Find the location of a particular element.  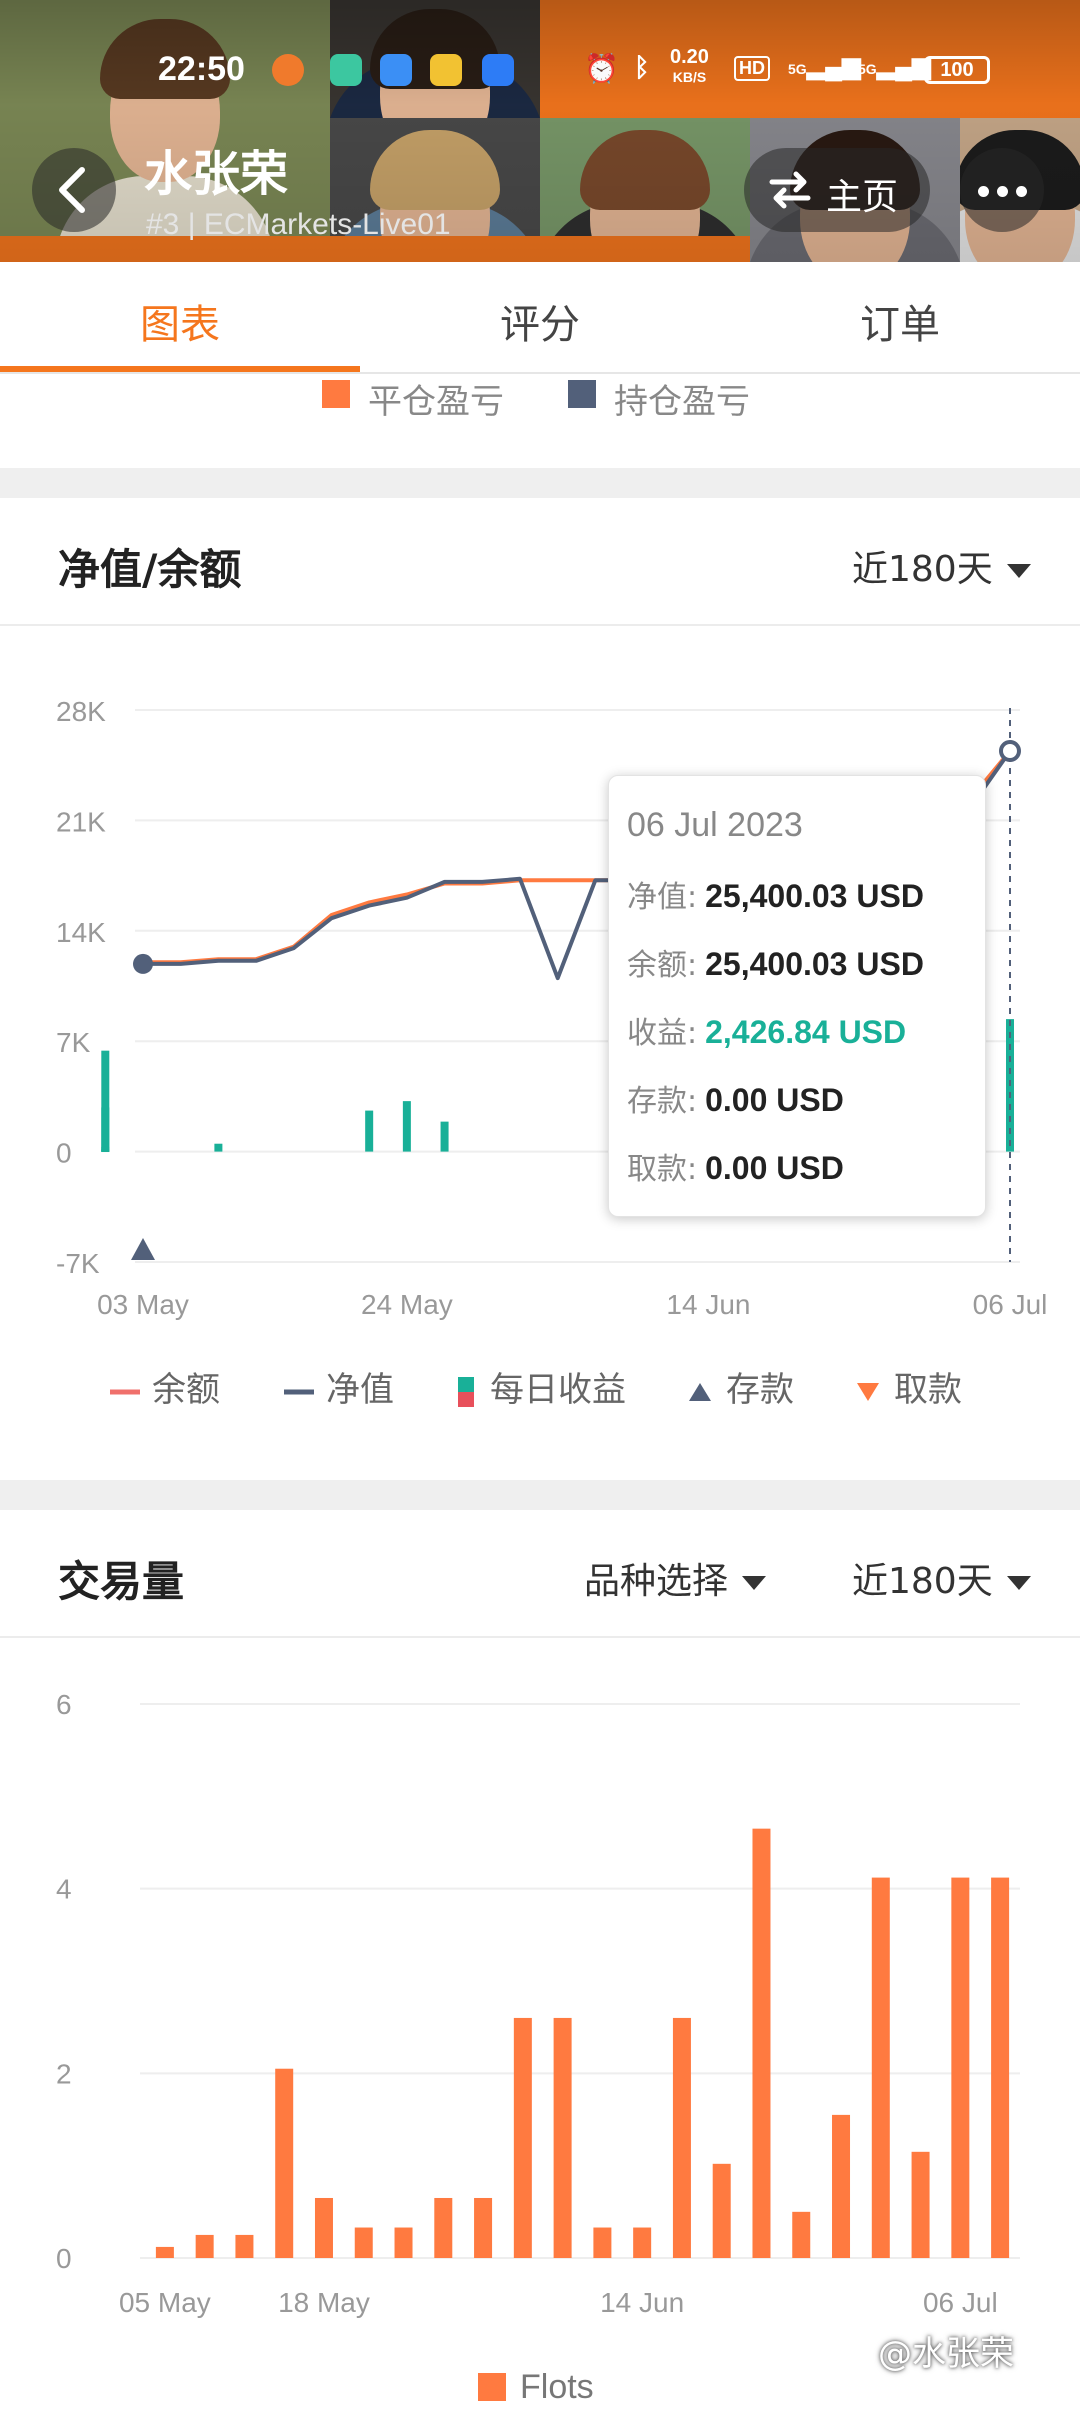

equity-range-dropdown: 近180天 is located at coordinates (941, 566).